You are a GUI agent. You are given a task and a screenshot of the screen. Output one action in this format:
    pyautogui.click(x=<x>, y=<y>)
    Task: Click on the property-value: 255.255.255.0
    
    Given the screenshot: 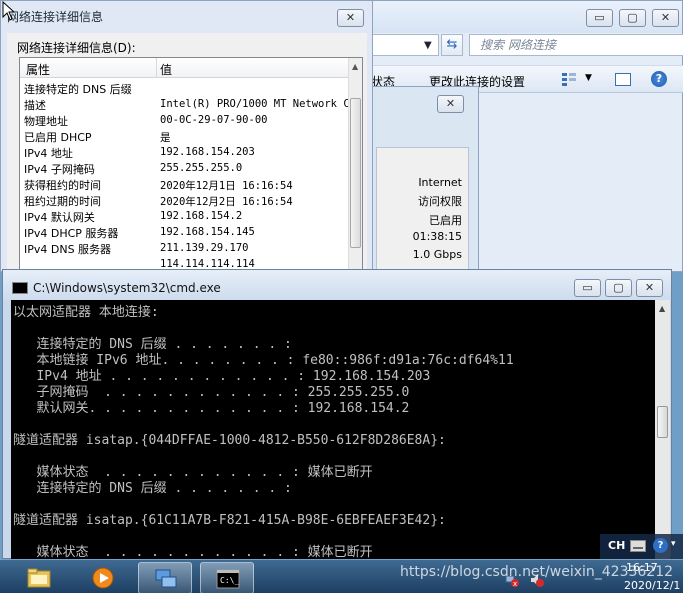 What is the action you would take?
    pyautogui.click(x=201, y=168)
    